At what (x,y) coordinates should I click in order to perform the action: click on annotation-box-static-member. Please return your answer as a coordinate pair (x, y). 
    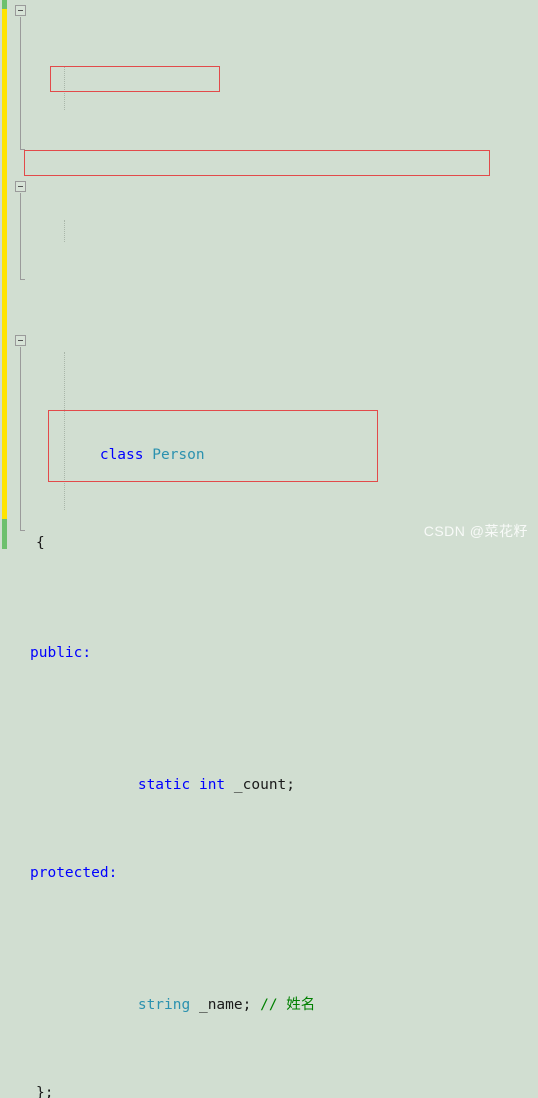
    Looking at the image, I should click on (135, 79).